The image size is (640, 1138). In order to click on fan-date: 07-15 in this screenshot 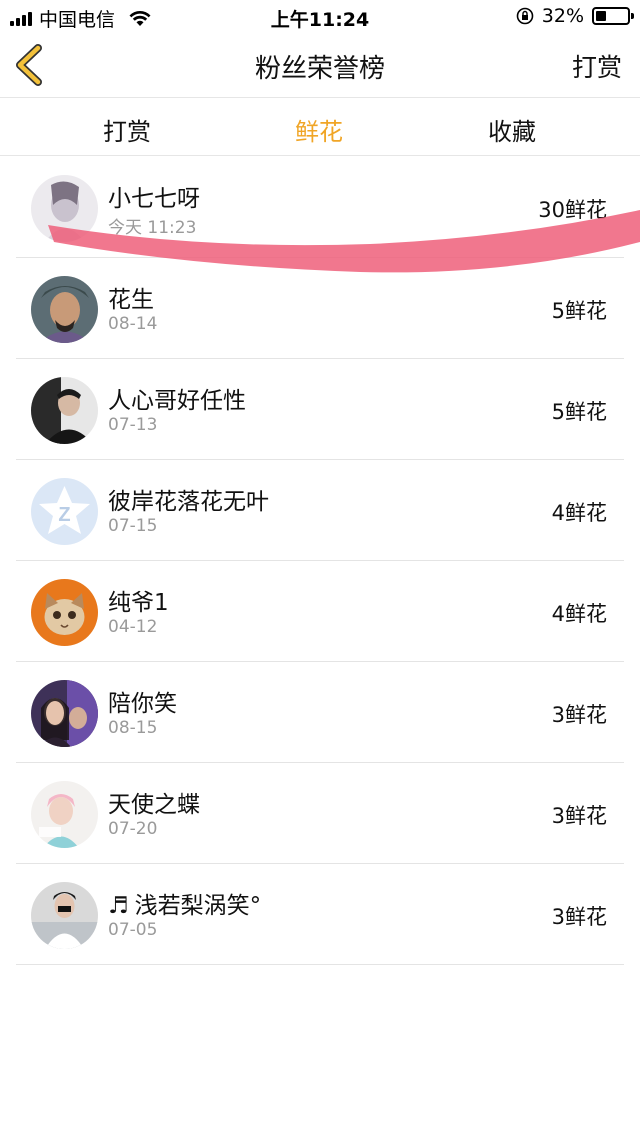, I will do `click(133, 526)`.